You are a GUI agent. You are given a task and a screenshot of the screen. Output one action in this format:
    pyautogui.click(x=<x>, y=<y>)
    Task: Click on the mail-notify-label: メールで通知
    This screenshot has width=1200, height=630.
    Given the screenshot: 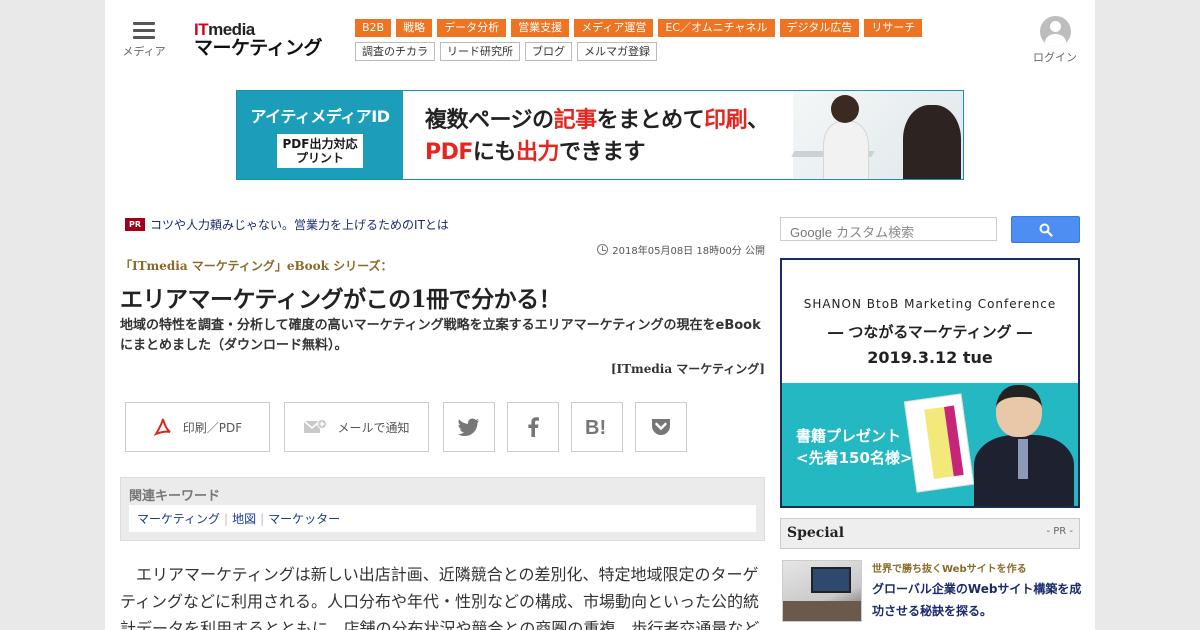 What is the action you would take?
    pyautogui.click(x=373, y=427)
    